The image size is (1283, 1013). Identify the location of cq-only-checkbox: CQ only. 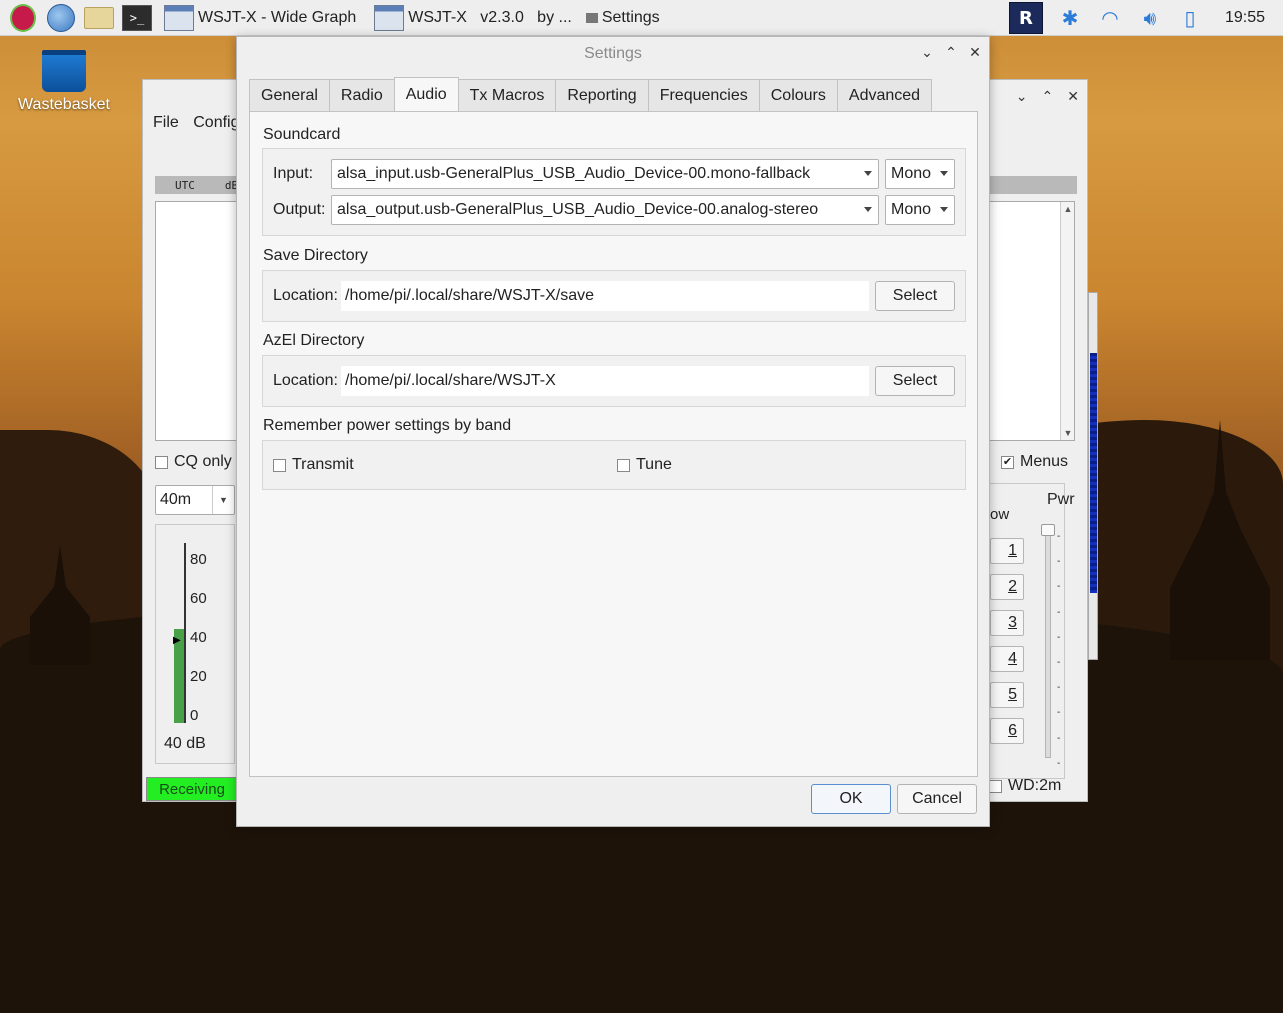
(193, 462).